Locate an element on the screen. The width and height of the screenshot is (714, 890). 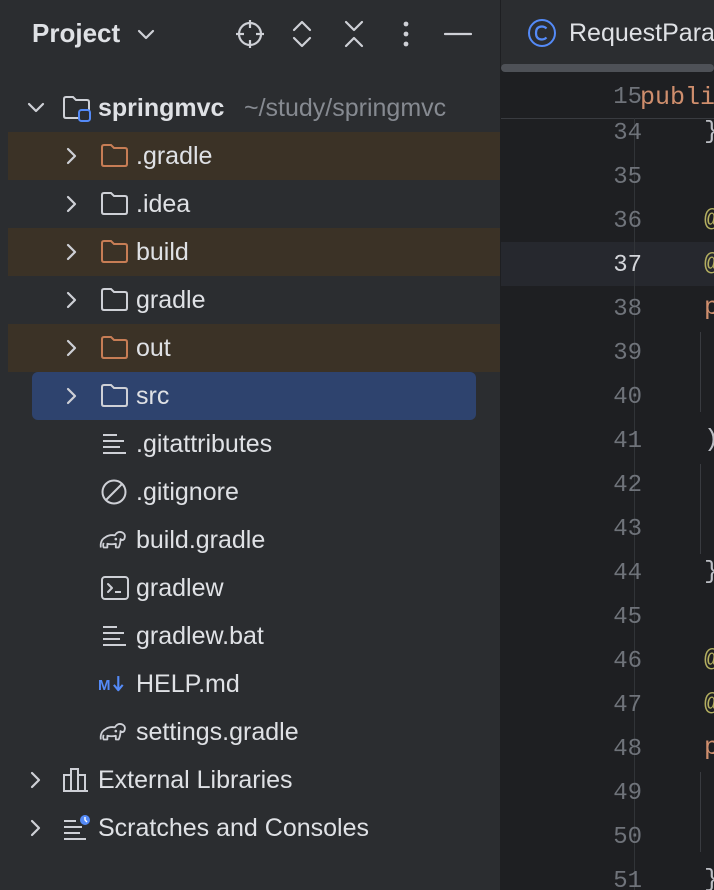
tree-item-build-gradle: build.gradle is located at coordinates (254, 540).